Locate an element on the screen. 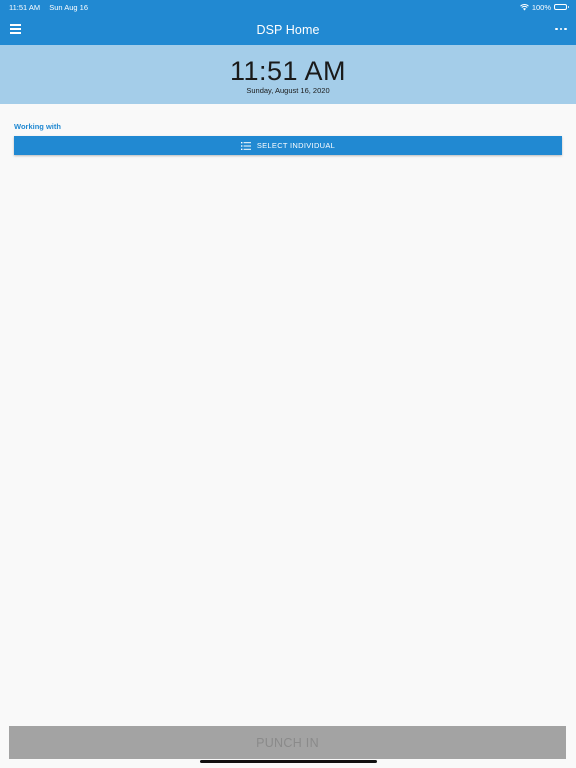 The image size is (576, 768). list-icon is located at coordinates (245, 145).